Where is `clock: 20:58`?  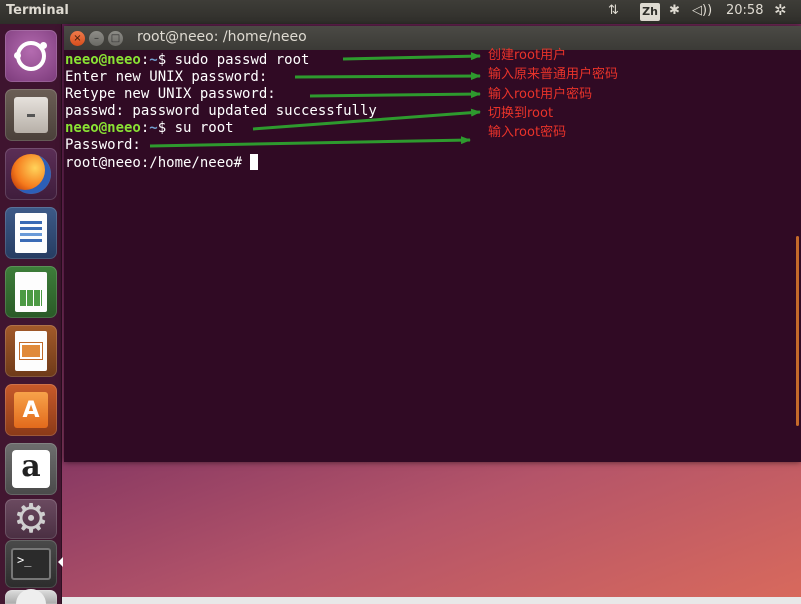
clock: 20:58 is located at coordinates (744, 10).